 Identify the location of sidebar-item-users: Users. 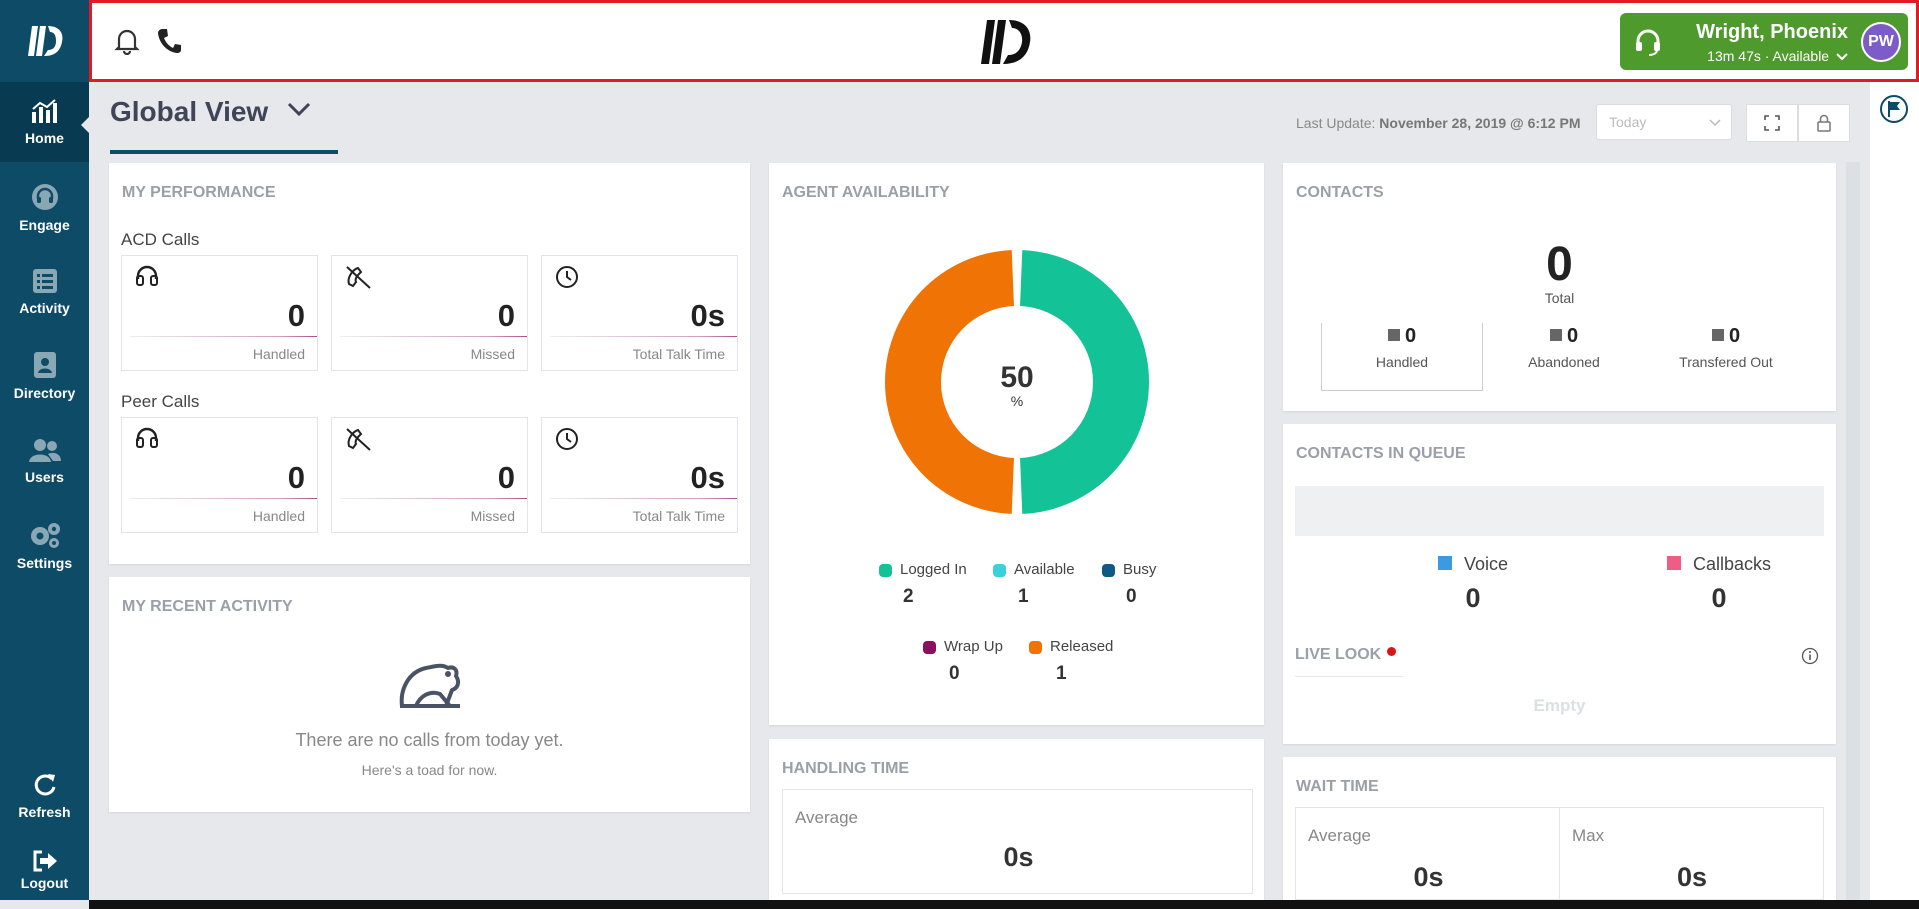
(44, 461).